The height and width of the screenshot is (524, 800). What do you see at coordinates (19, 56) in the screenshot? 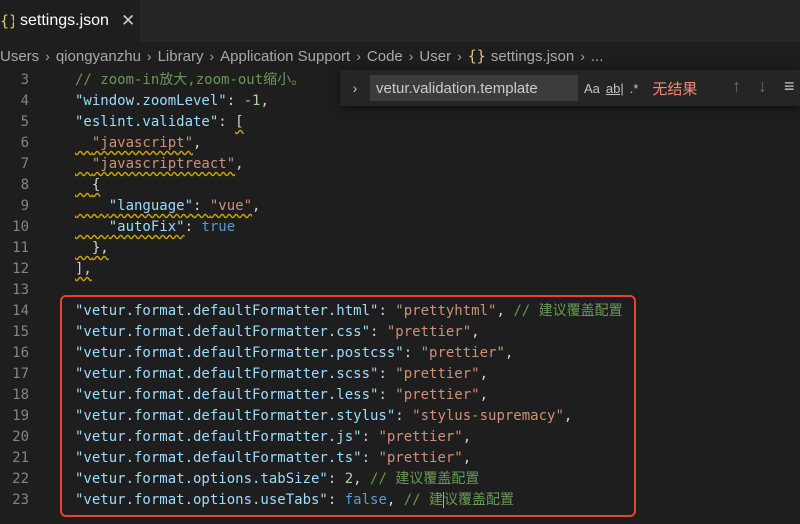
I see `breadcrumb-item-users: Users` at bounding box center [19, 56].